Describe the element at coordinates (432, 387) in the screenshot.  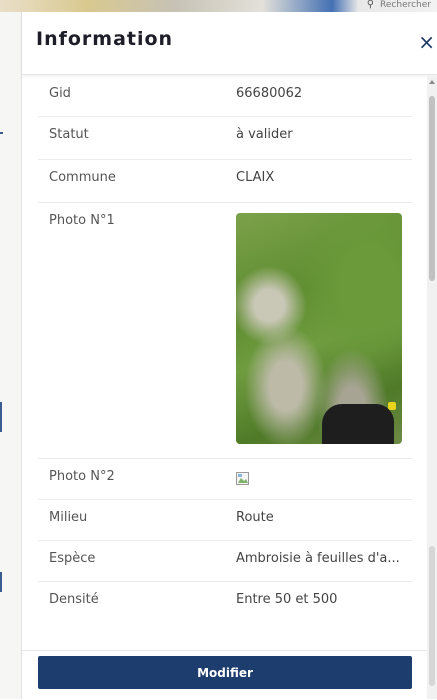
I see `scrollbar` at that location.